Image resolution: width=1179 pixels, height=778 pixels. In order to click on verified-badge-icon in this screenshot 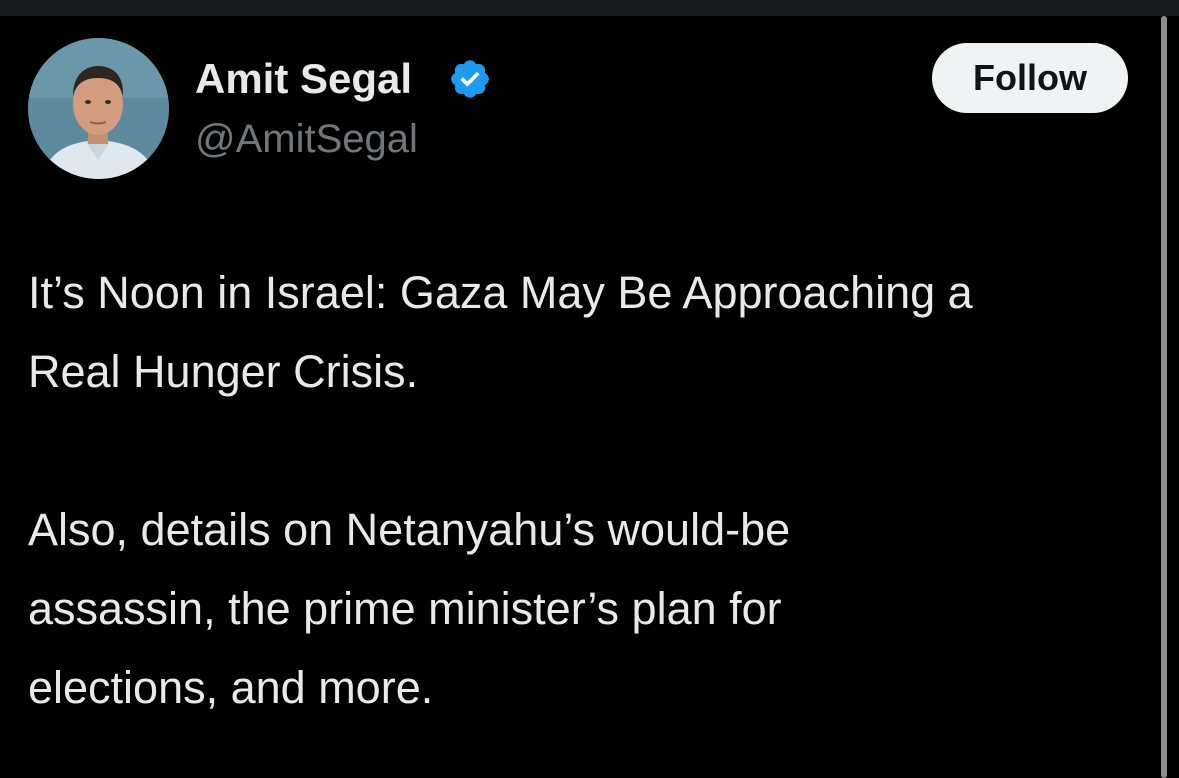, I will do `click(470, 79)`.